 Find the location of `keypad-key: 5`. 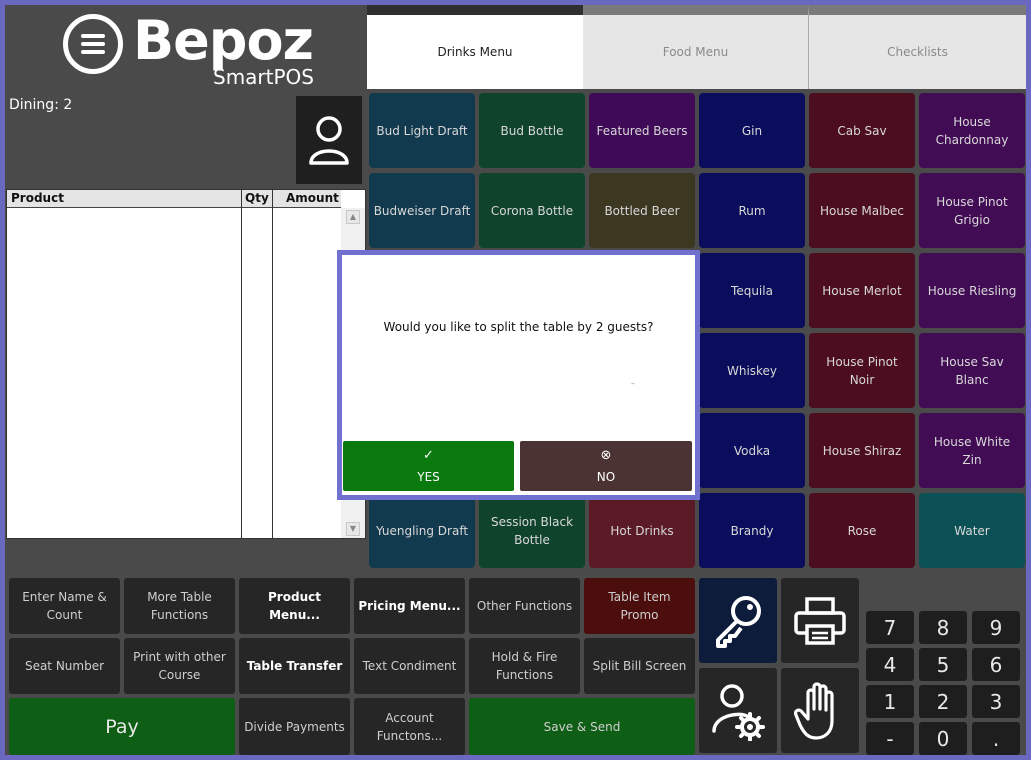

keypad-key: 5 is located at coordinates (943, 664).